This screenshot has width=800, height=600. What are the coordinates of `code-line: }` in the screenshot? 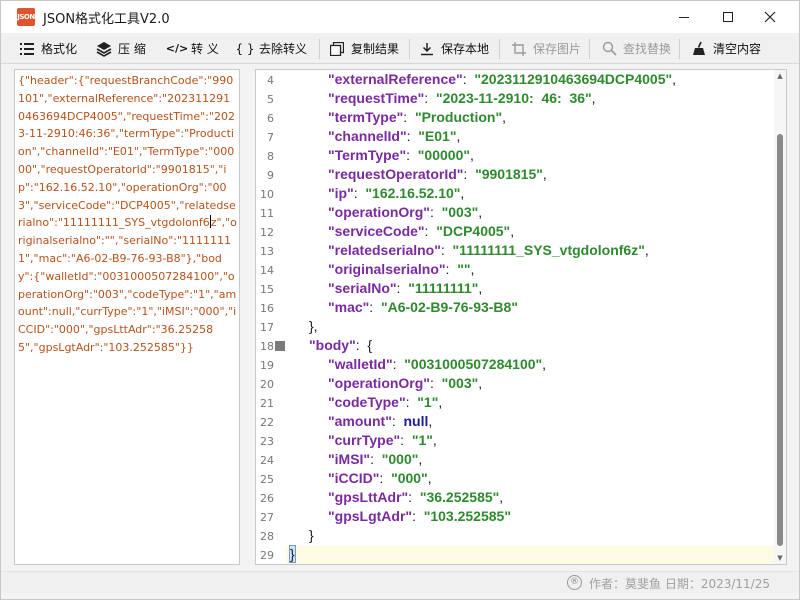 It's located at (292, 554).